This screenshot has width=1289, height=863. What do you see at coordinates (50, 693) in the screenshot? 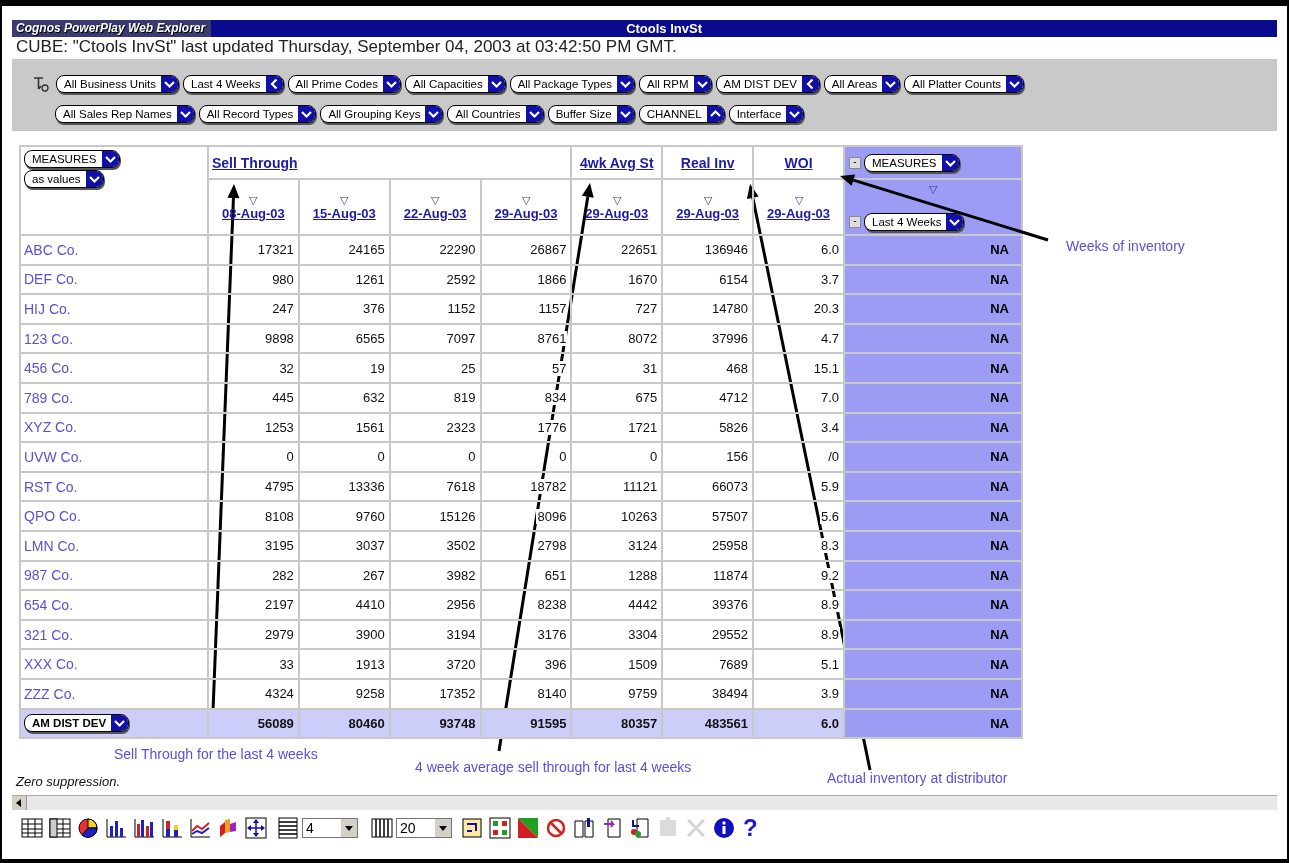
I see `row-label: ZZZ Co.` at bounding box center [50, 693].